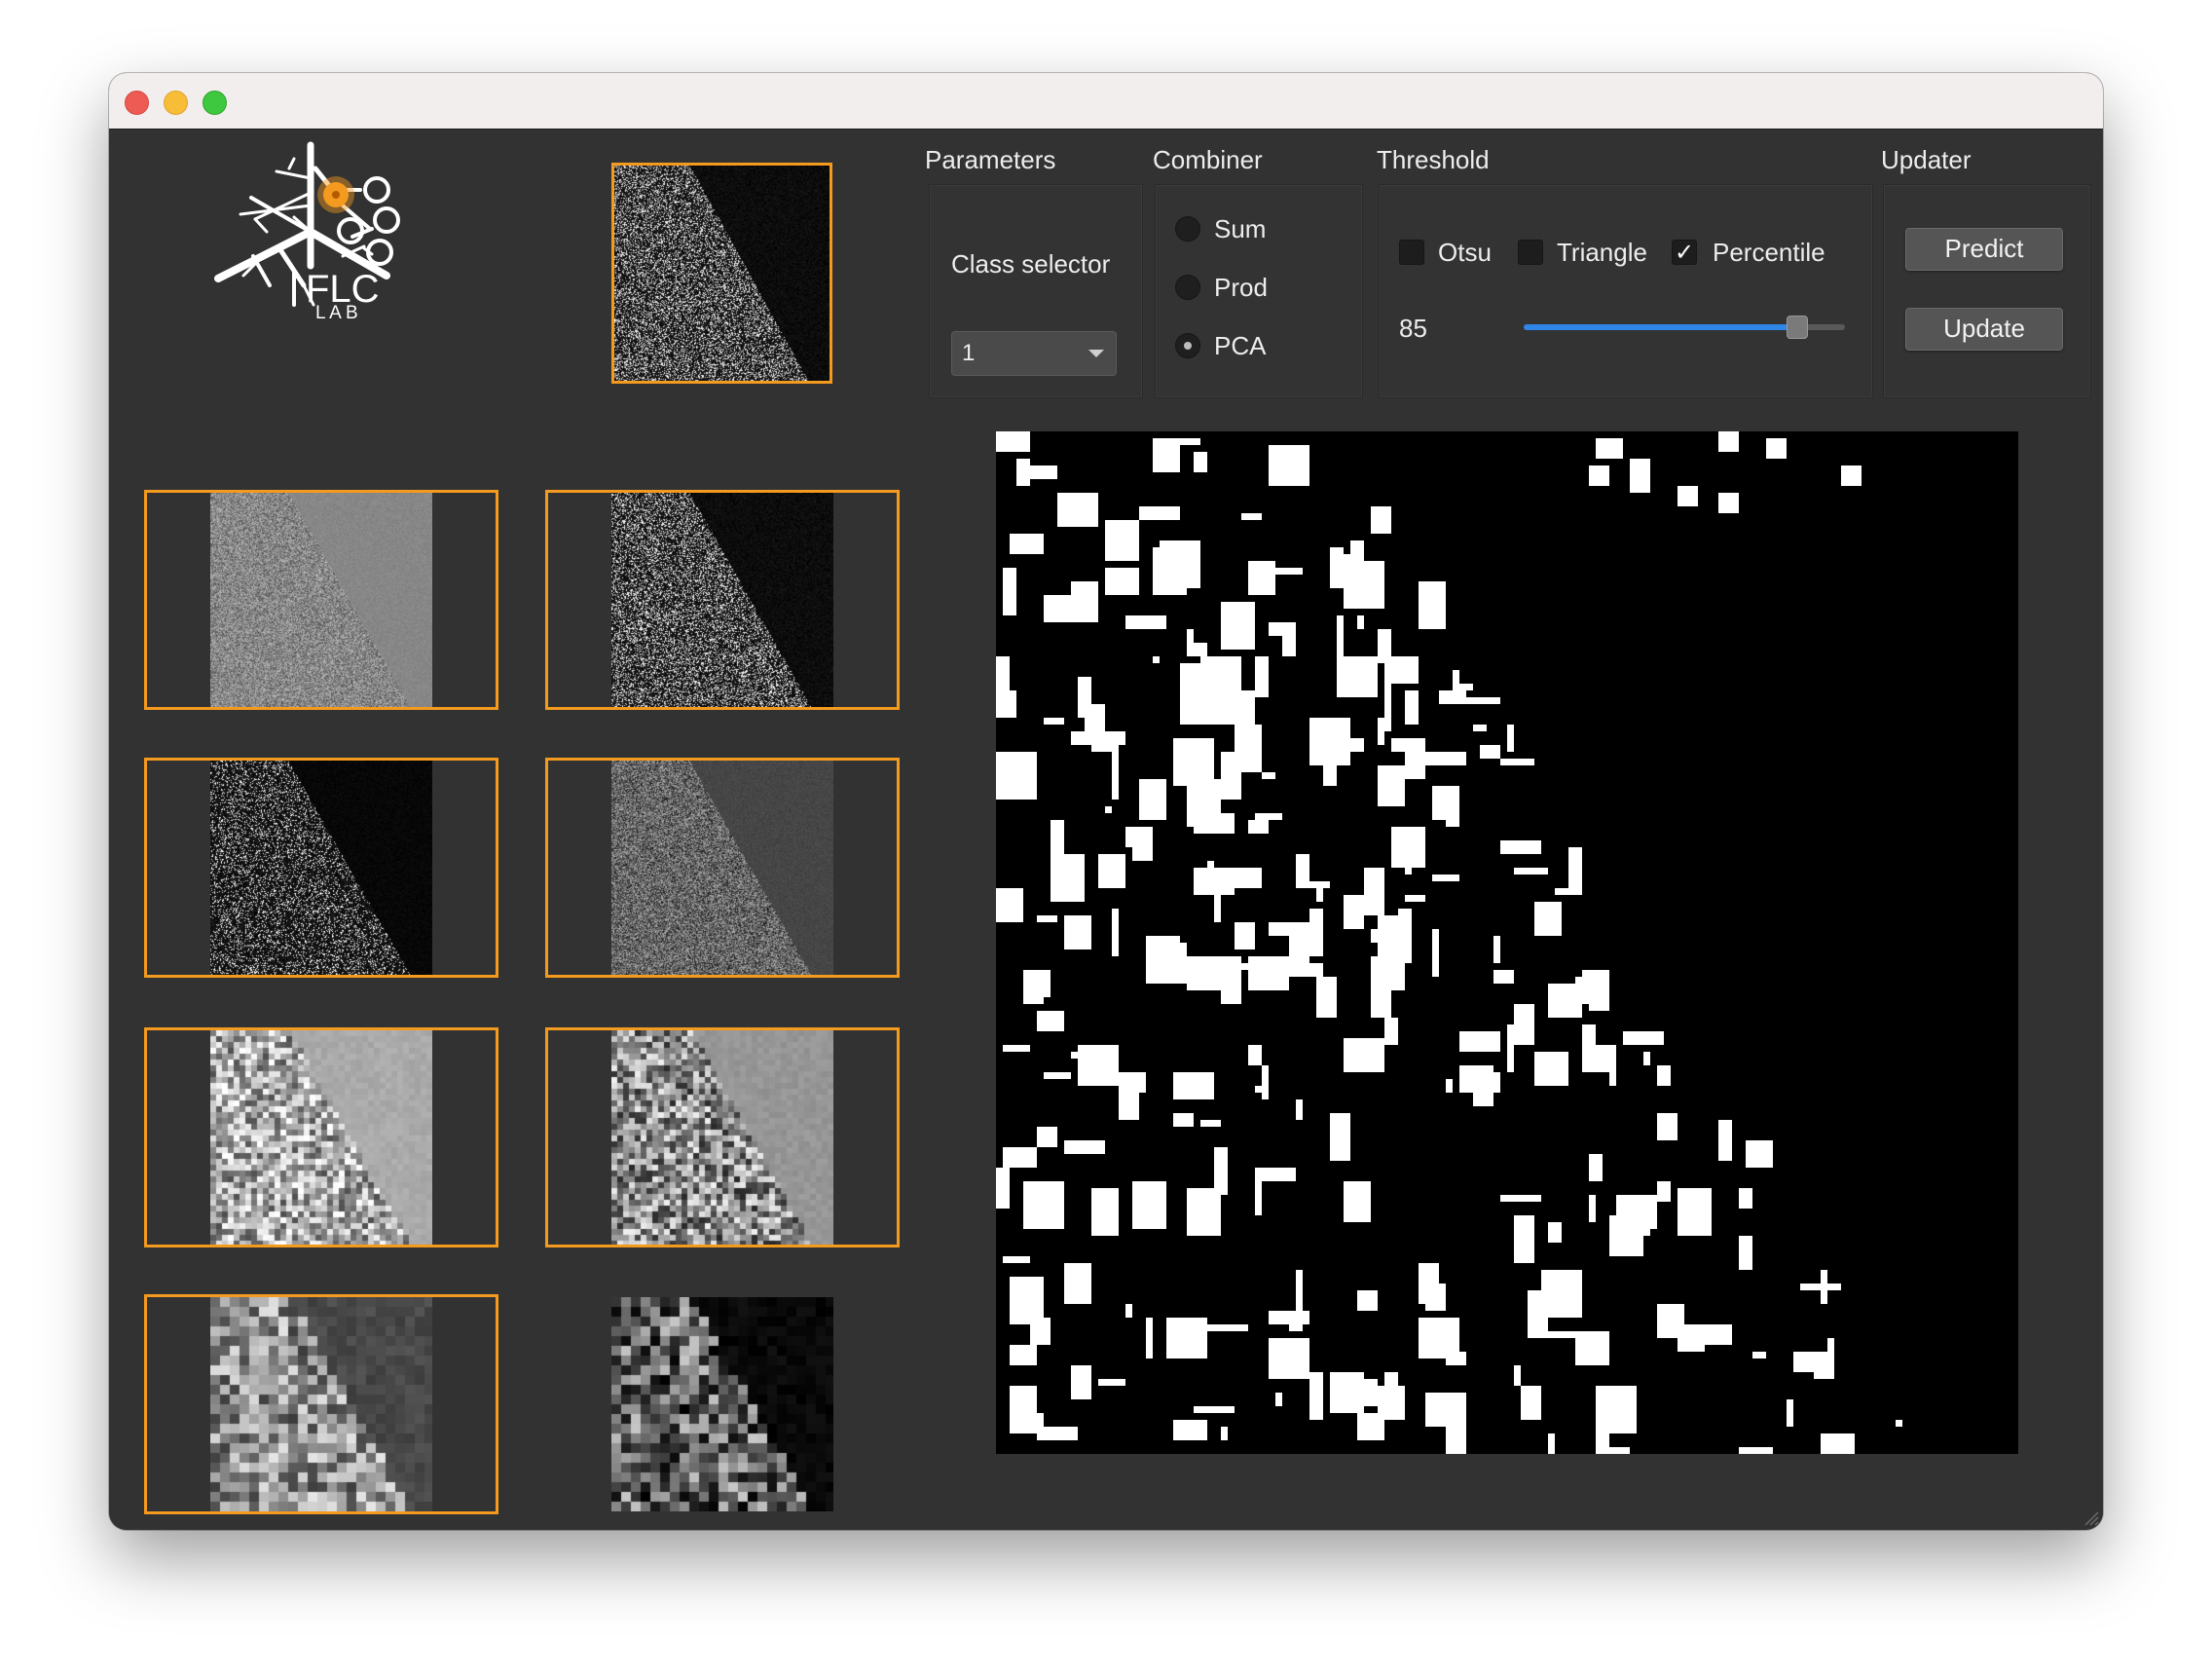  I want to click on combiner-box: Sum Prod PCA, so click(1259, 291).